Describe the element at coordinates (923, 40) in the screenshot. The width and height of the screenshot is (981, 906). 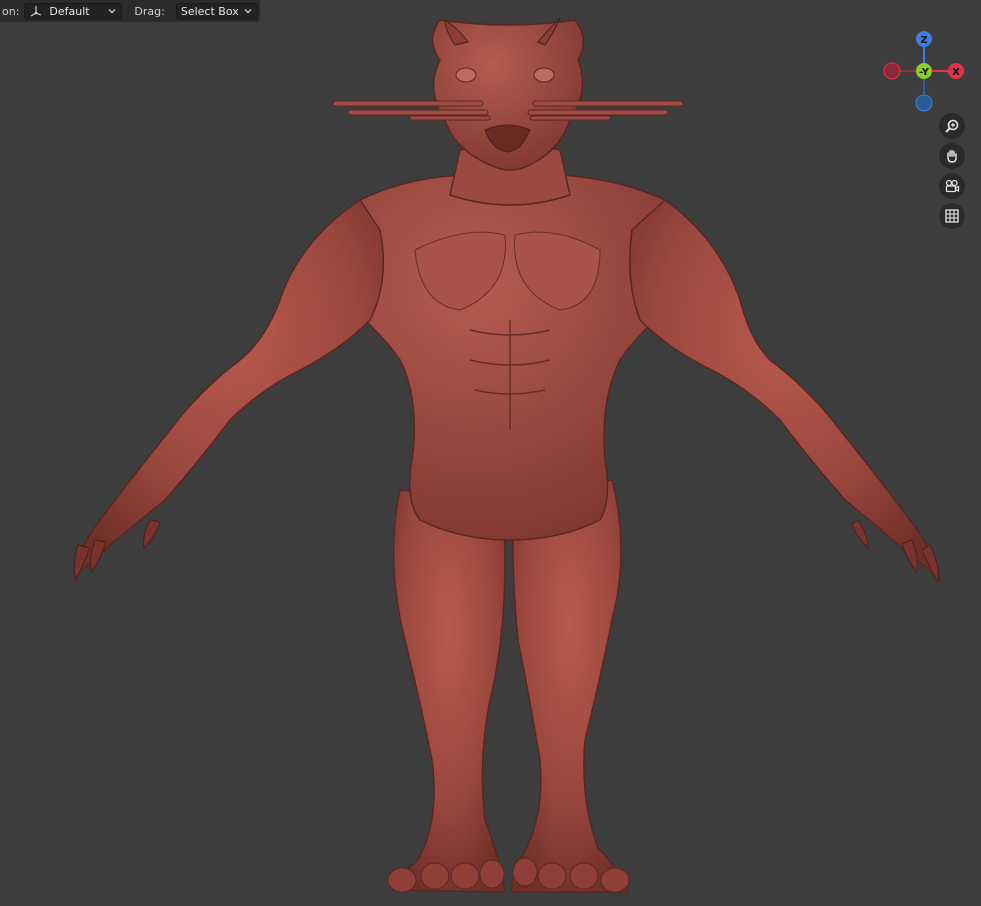
I see `gizmo-z-label: Z` at that location.